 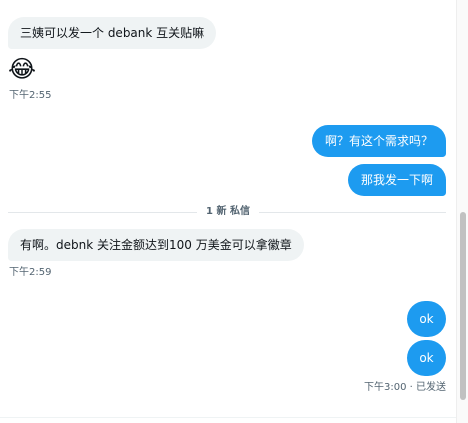 What do you see at coordinates (405, 387) in the screenshot?
I see `message-sent-status: 下午3:00 · 已发送` at bounding box center [405, 387].